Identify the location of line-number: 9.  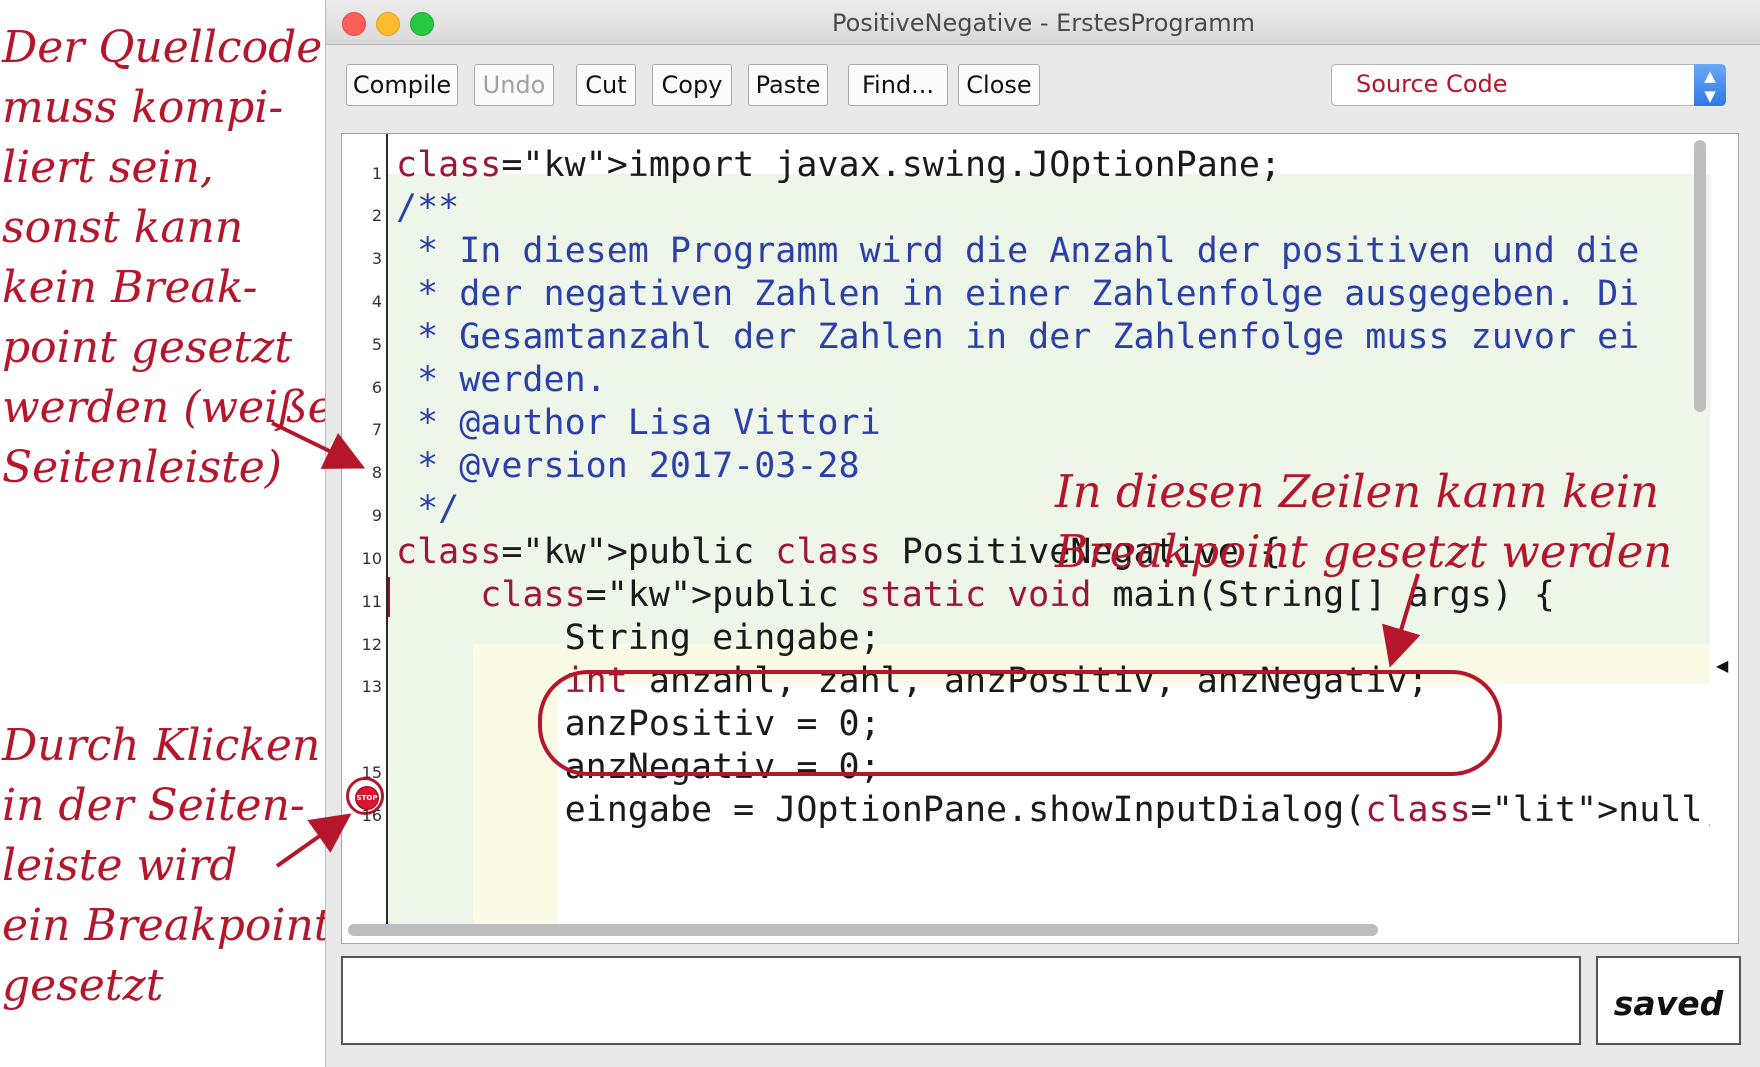
(376, 515).